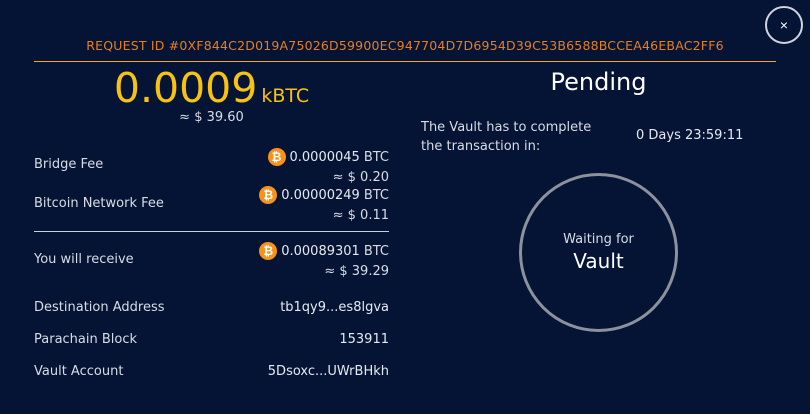  I want to click on vault-account-label: Vault Account, so click(79, 371).